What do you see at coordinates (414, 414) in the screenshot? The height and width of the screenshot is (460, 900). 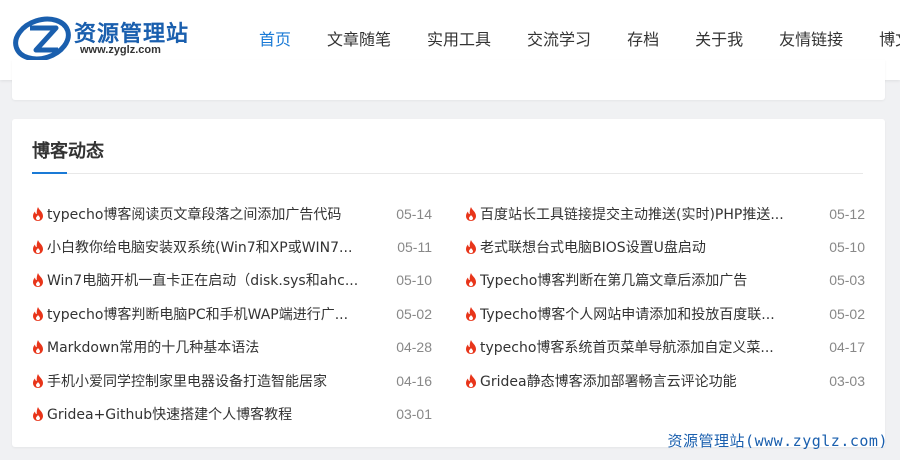 I see `post-date: 03-01` at bounding box center [414, 414].